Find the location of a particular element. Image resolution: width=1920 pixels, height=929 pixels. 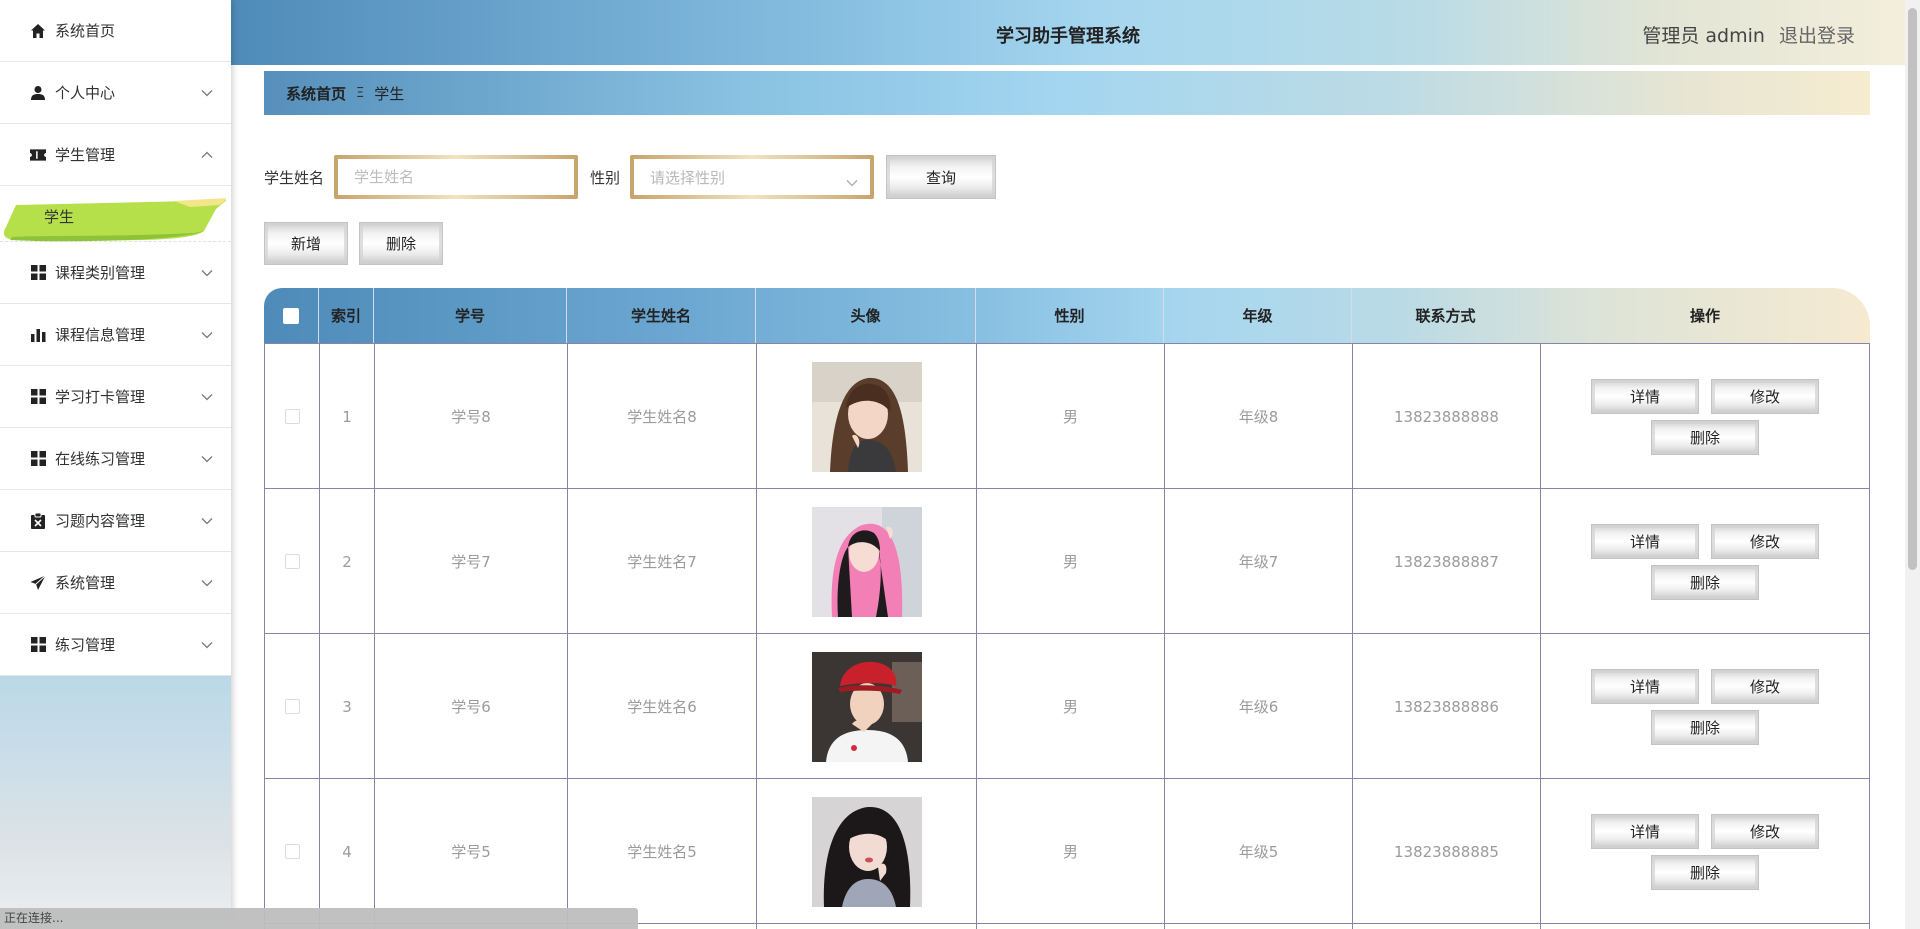

actions-cell: 详情 修改 删除 is located at coordinates (1705, 561).